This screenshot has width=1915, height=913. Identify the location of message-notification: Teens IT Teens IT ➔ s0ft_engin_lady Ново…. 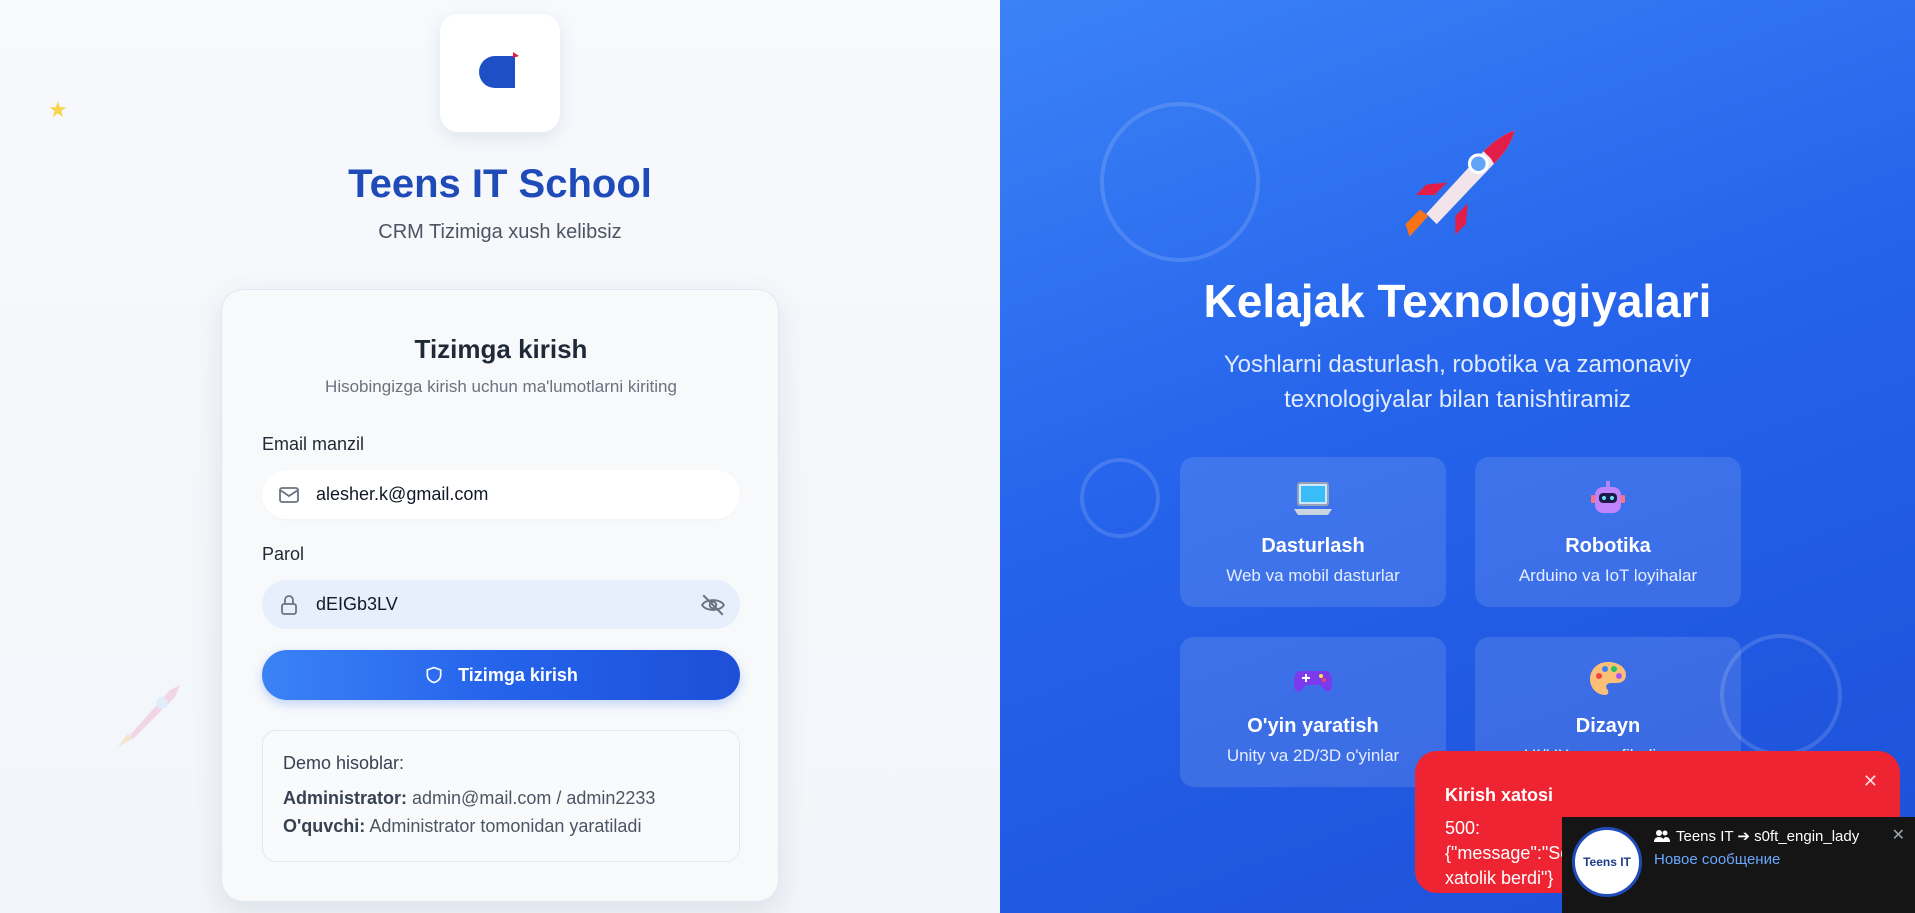
(1738, 865).